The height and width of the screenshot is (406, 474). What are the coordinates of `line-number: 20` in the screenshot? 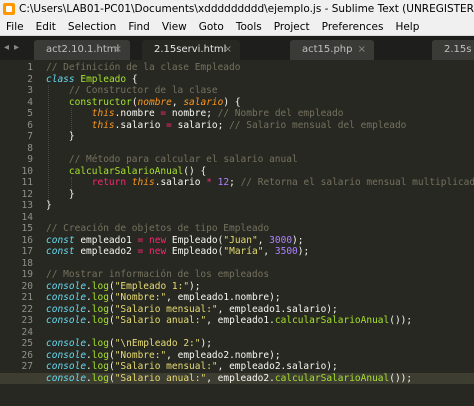 It's located at (27, 286).